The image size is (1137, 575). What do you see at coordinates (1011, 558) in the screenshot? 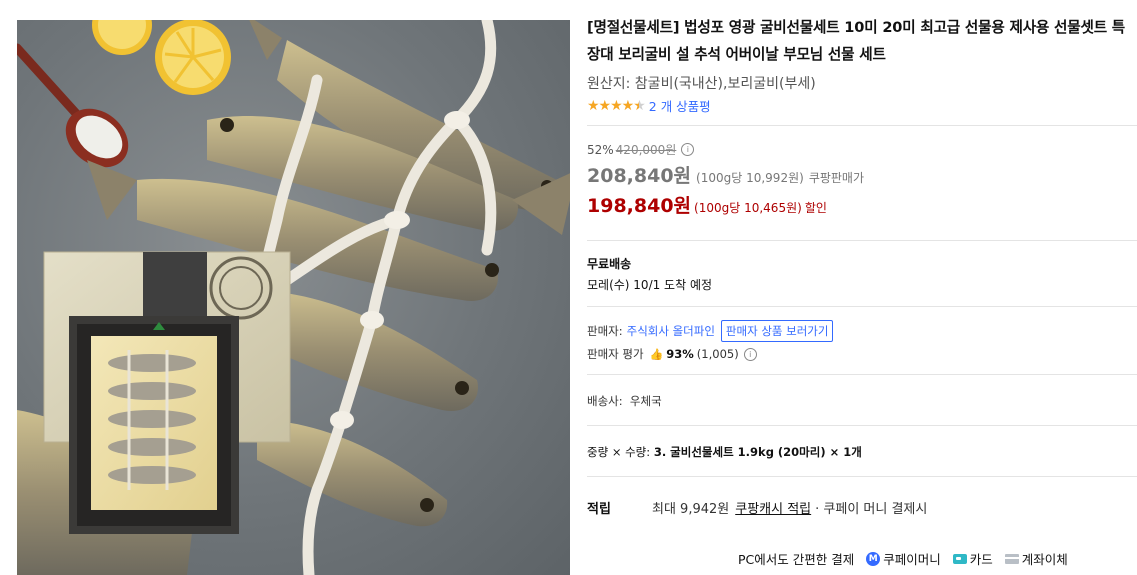
I see `bank-icon` at bounding box center [1011, 558].